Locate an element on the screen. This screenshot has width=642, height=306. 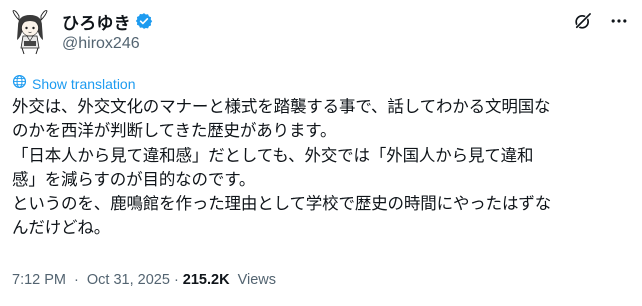
tweet-text-line: 「日本人から見て違和感」だとしても、外交では「外国人から見て違和 is located at coordinates (273, 155).